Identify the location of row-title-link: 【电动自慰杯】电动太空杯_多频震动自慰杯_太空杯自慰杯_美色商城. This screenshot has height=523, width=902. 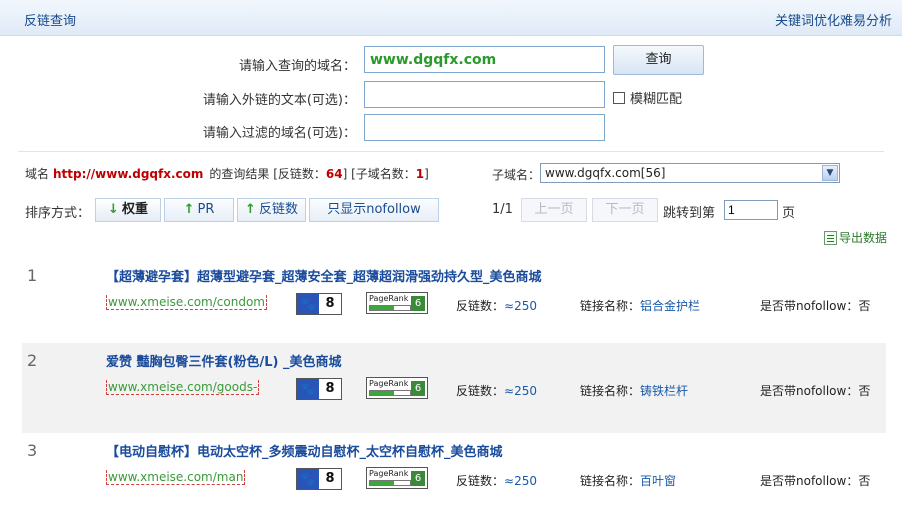
(304, 450).